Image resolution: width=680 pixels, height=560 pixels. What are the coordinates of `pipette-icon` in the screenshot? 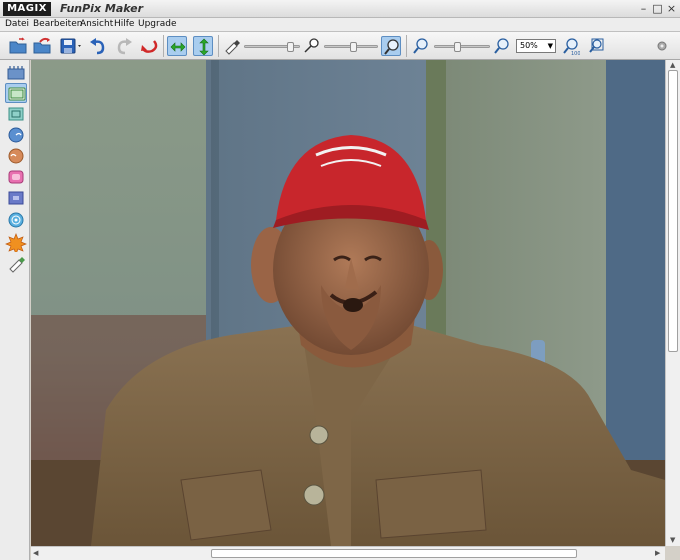 It's located at (311, 45).